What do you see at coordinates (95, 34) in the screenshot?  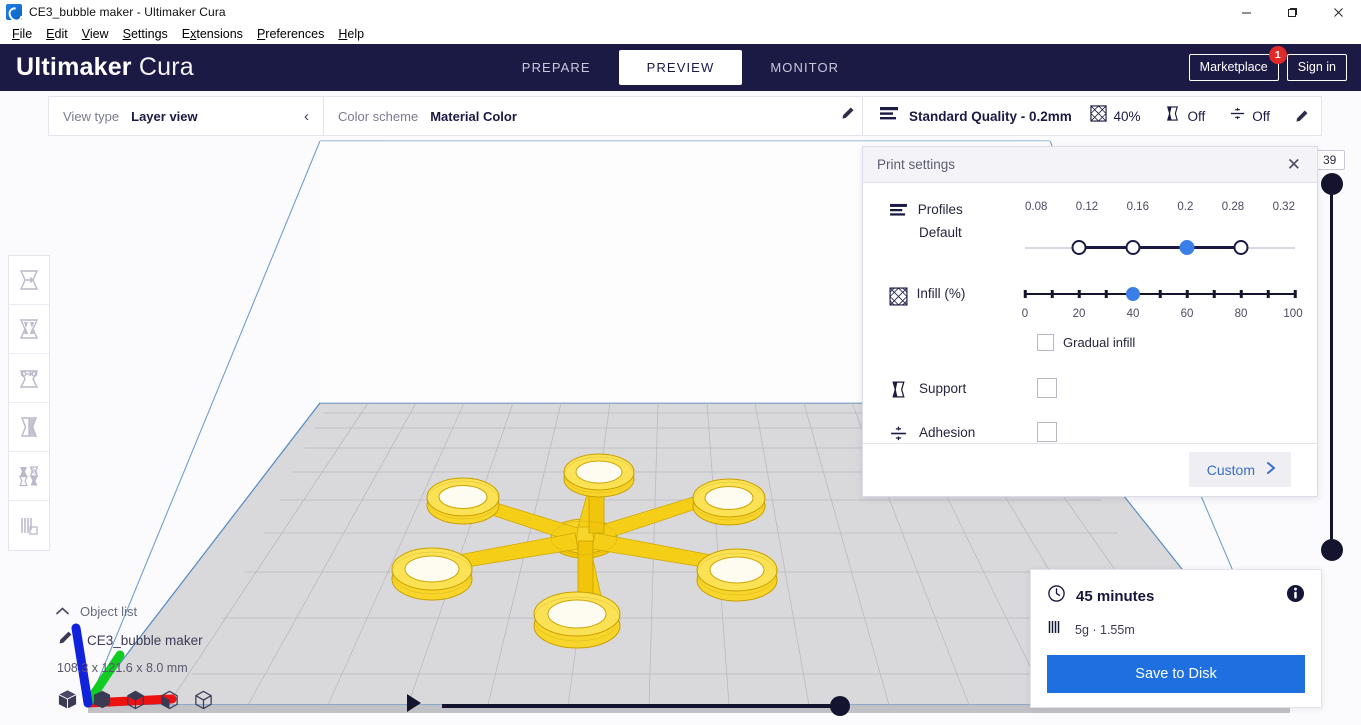 I see `menu-view: View` at bounding box center [95, 34].